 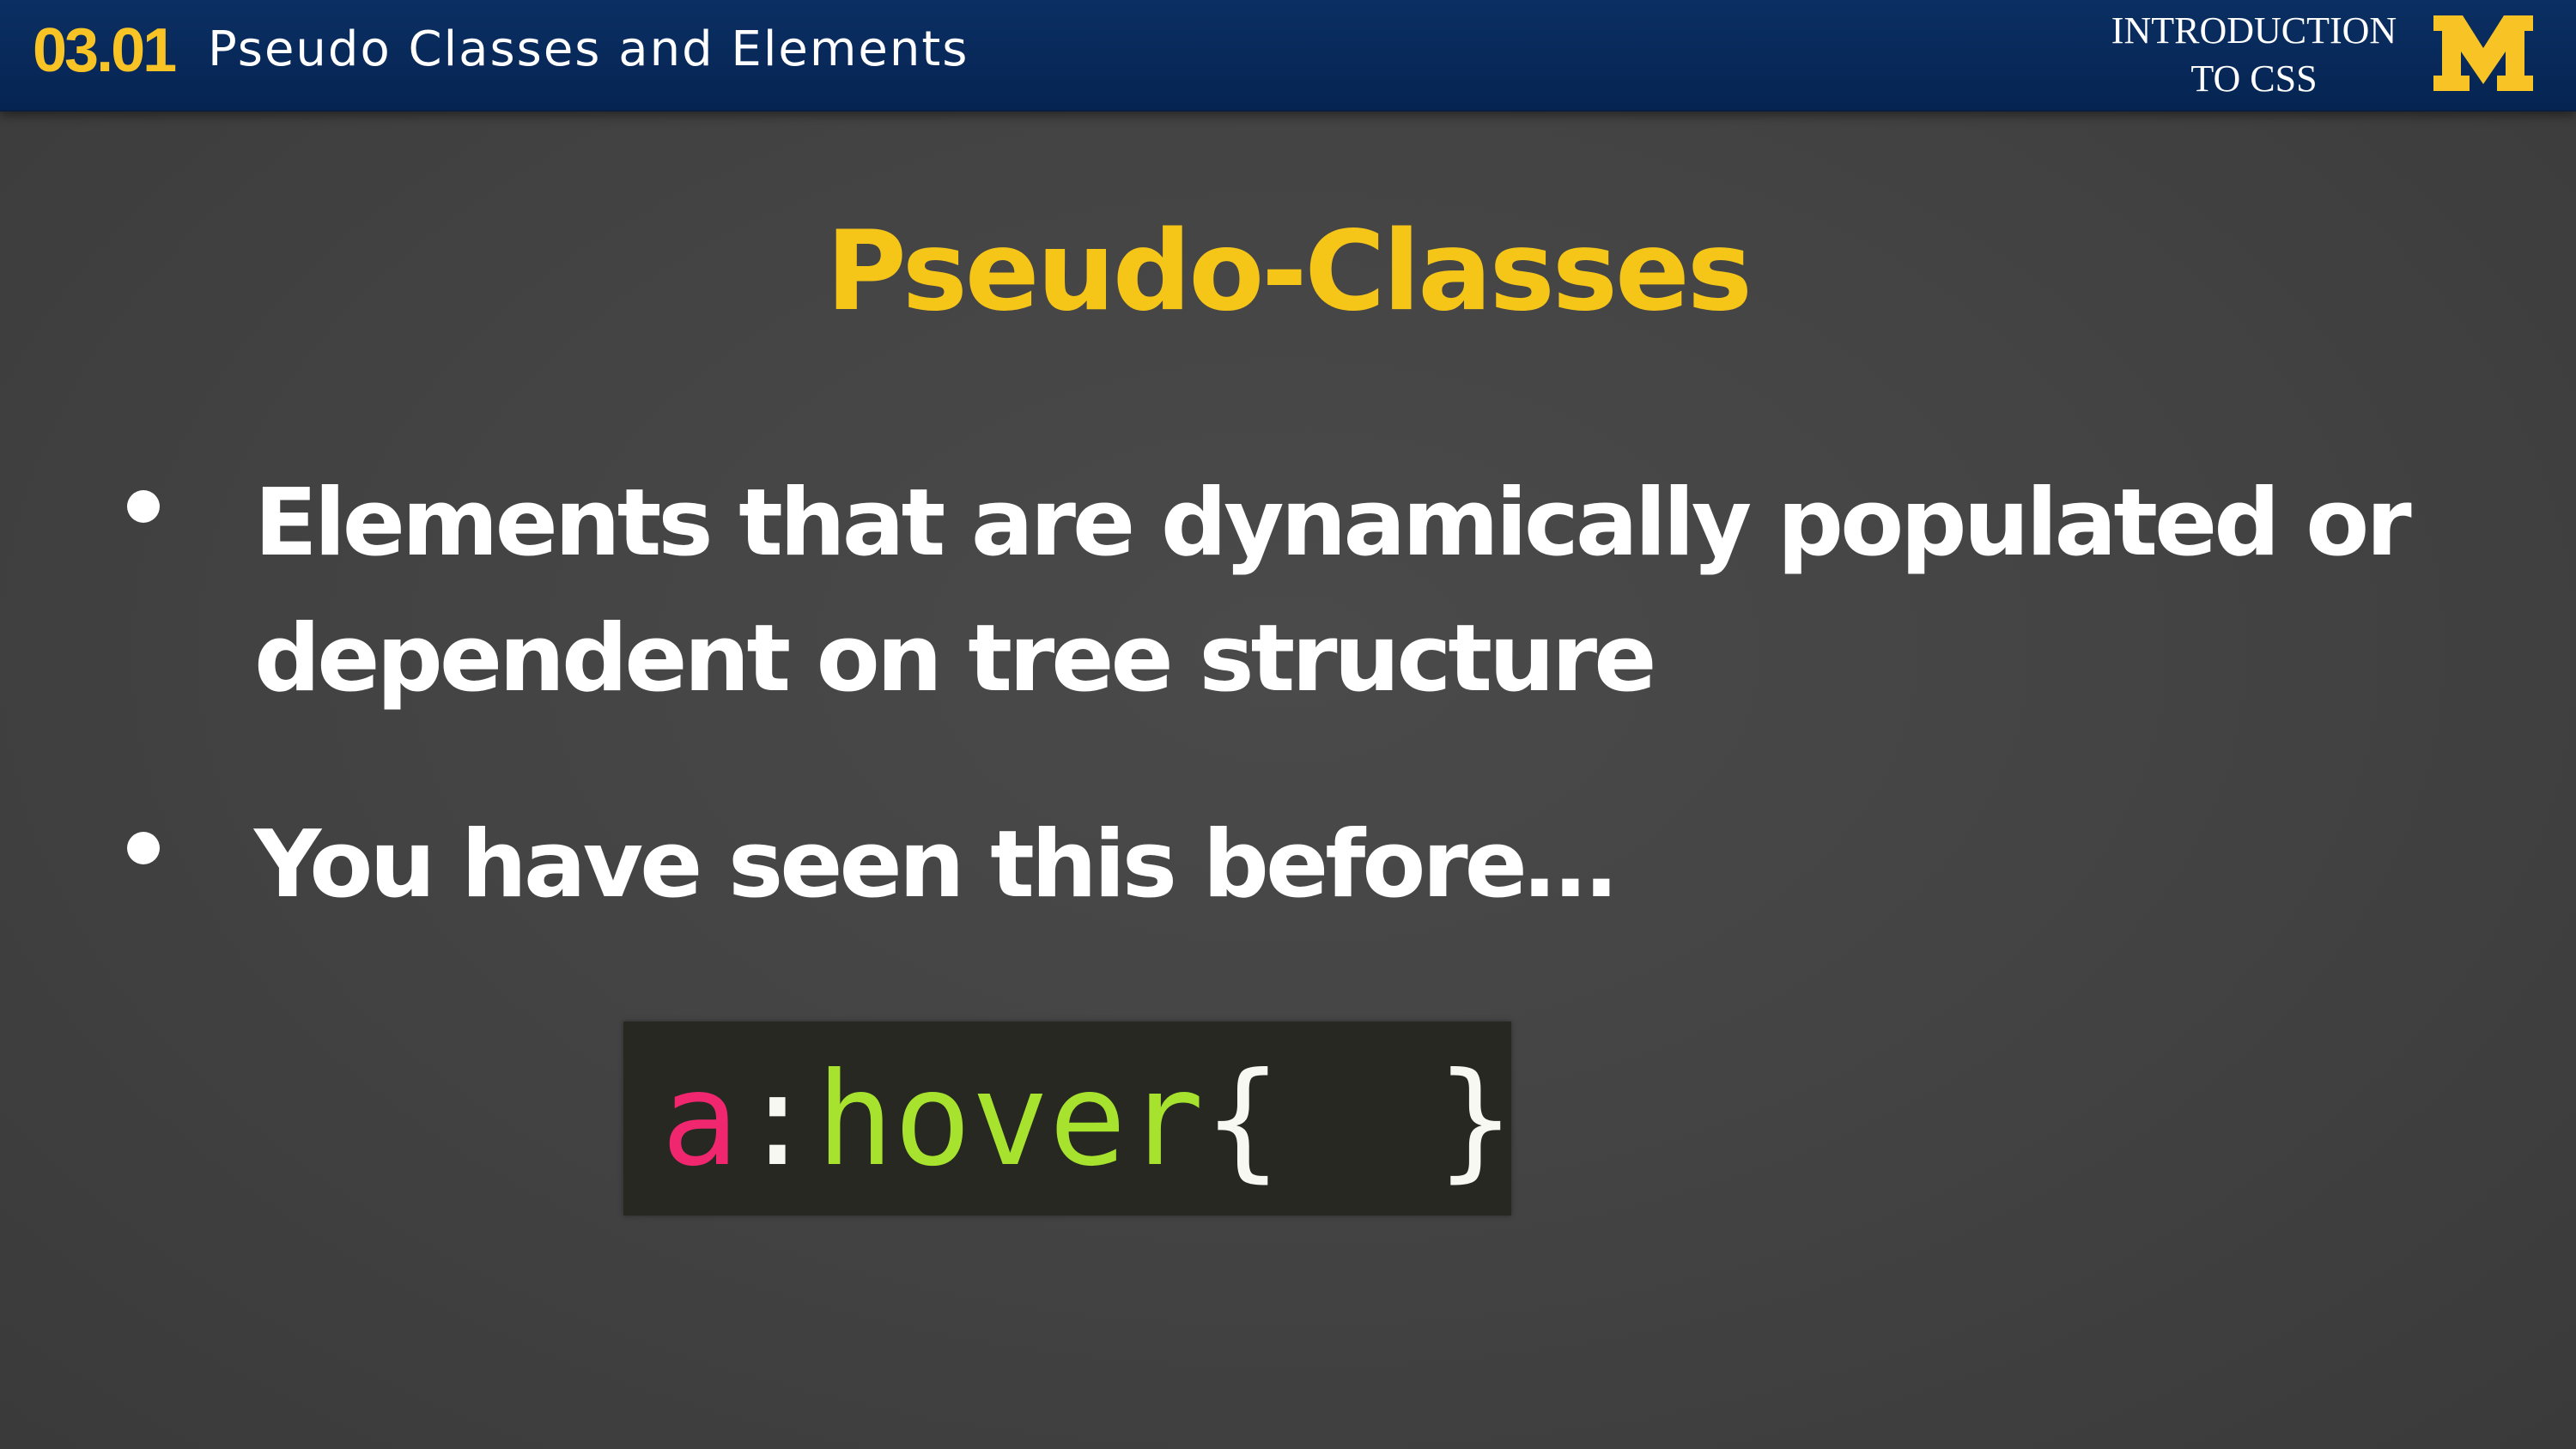 What do you see at coordinates (1243, 1120) in the screenshot?
I see `code-open-brace: {` at bounding box center [1243, 1120].